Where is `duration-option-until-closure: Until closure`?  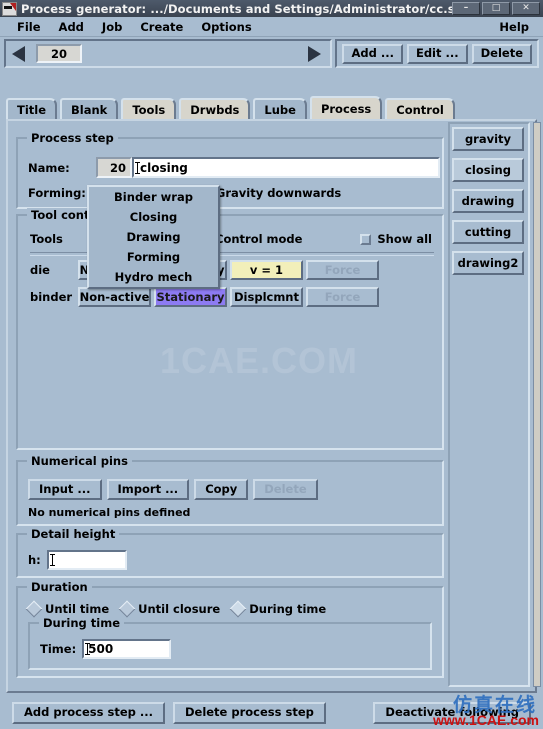
duration-option-until-closure: Until closure is located at coordinates (169, 609).